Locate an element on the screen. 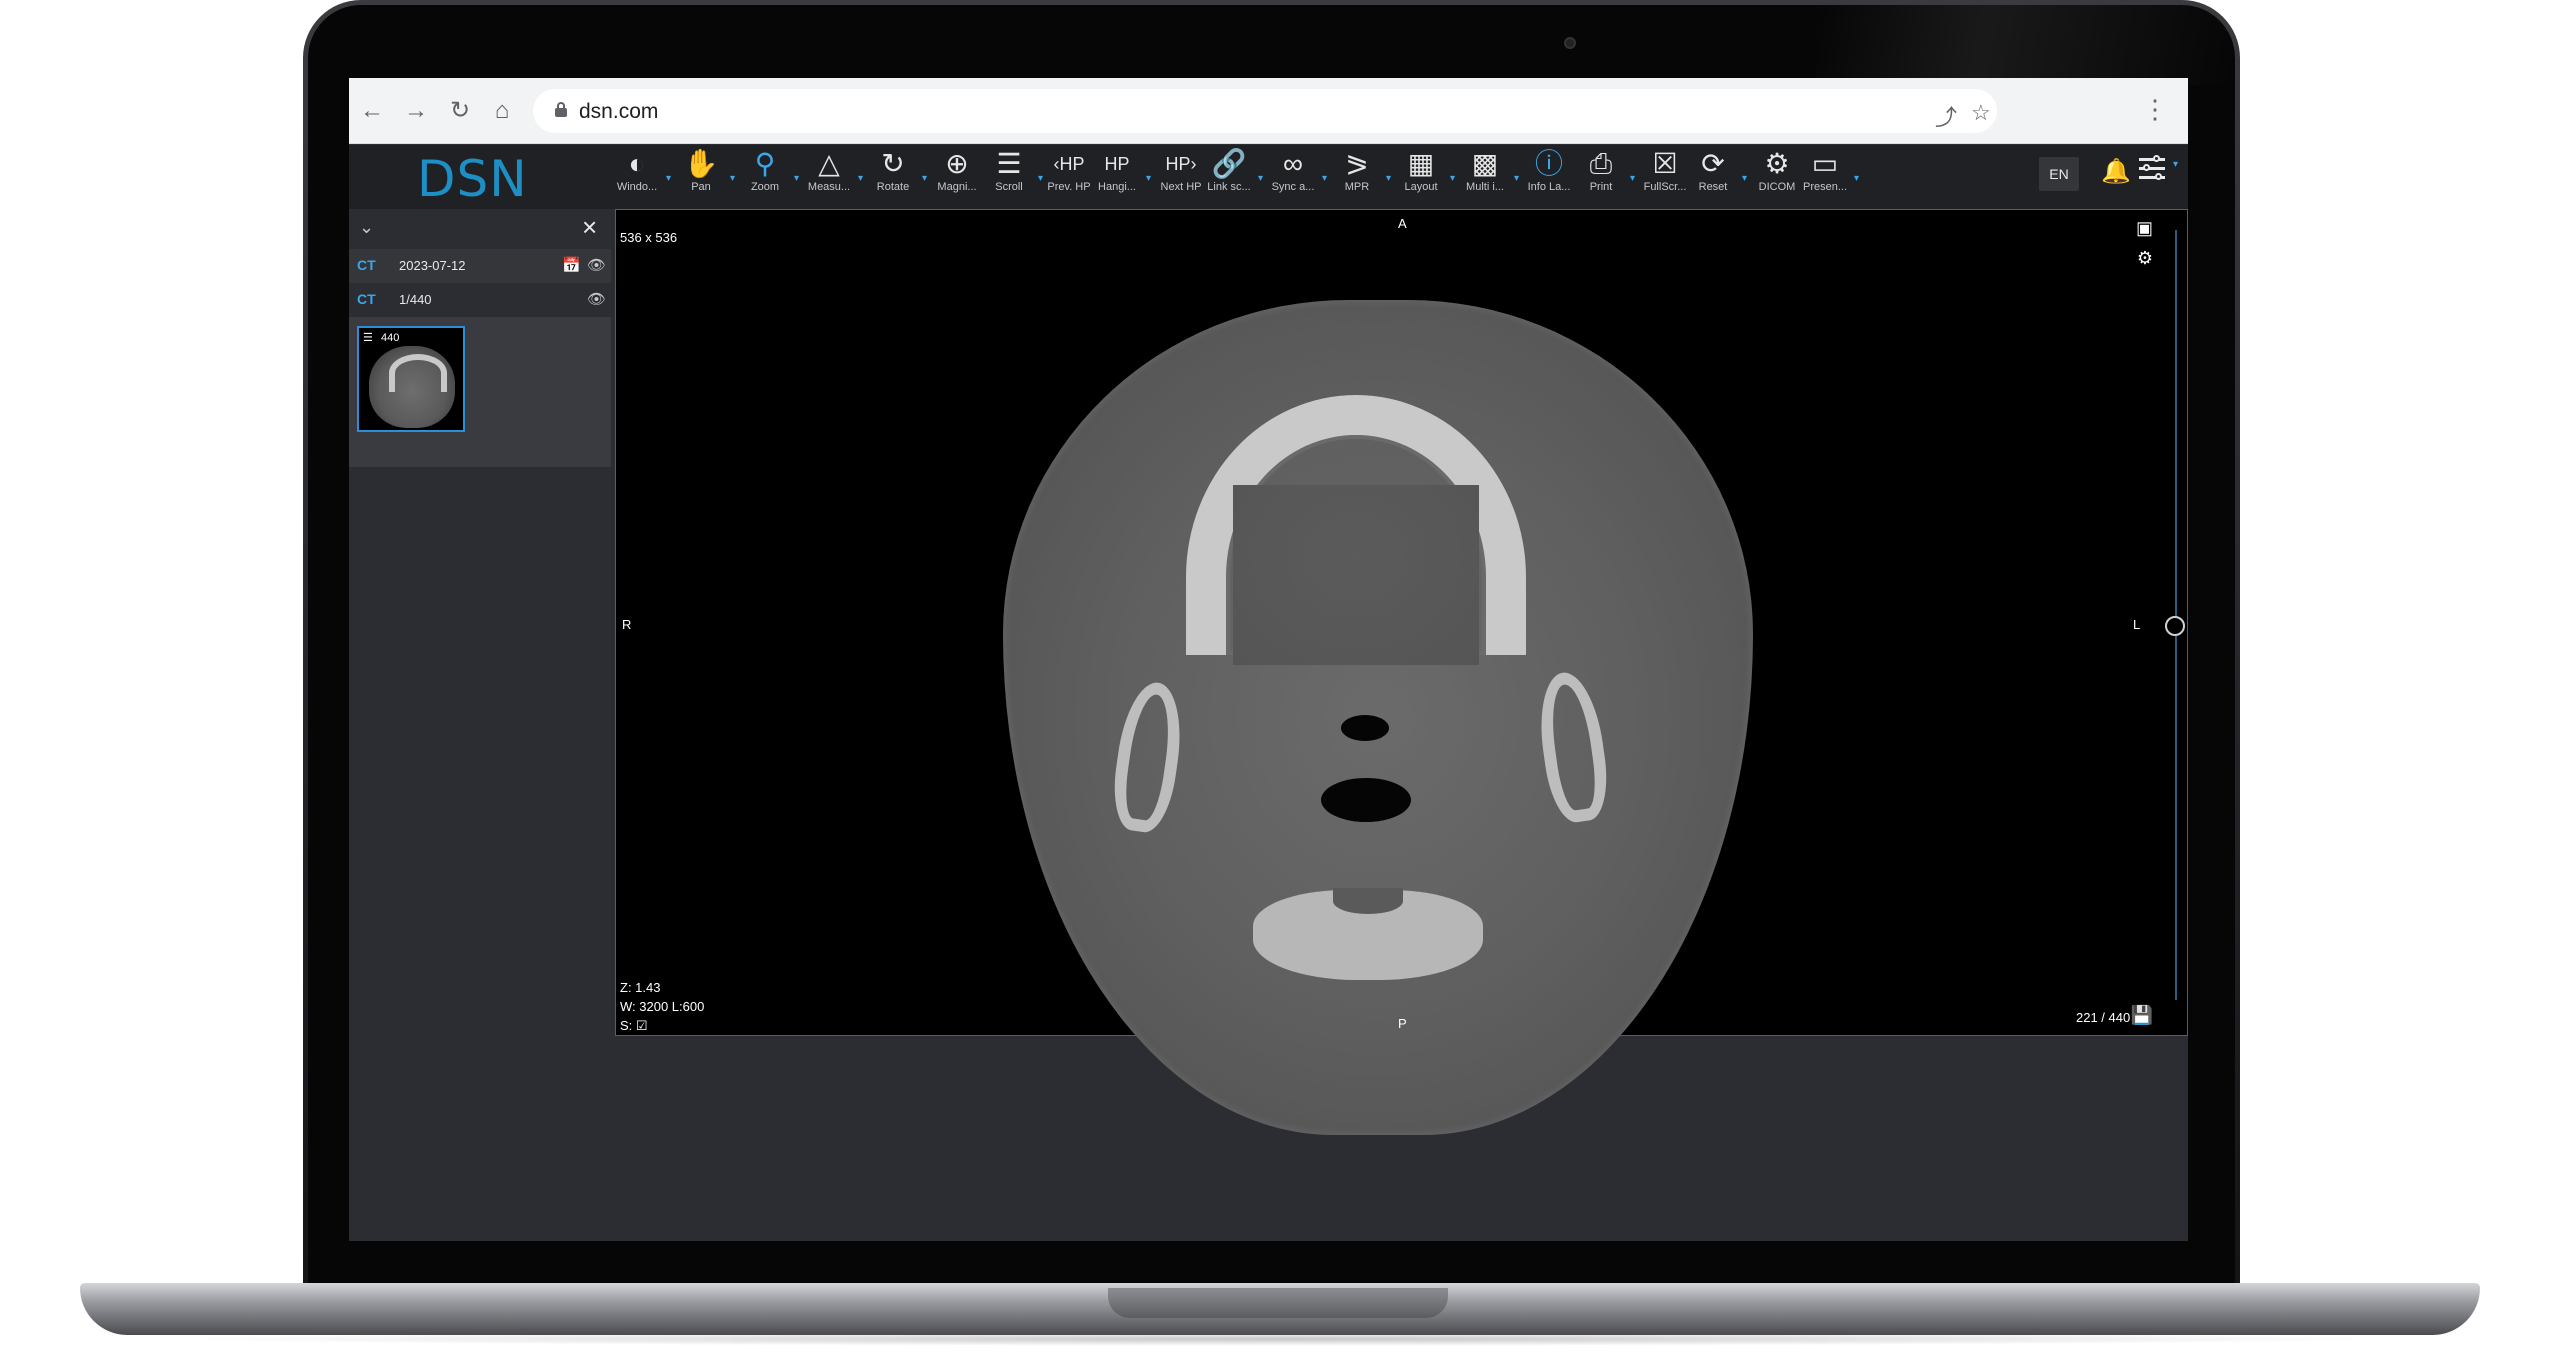  annotation-icon: ⚙ is located at coordinates (2145, 258).